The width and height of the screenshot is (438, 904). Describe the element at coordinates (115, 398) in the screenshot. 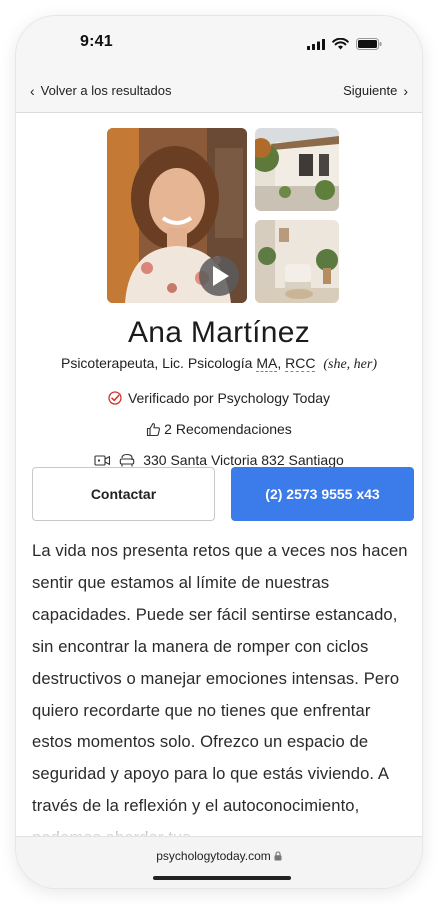

I see `verified-check-icon` at that location.